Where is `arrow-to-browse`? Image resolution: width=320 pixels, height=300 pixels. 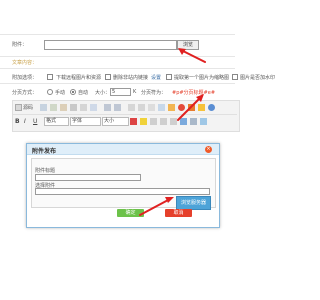 arrow-to-browse is located at coordinates (193, 56).